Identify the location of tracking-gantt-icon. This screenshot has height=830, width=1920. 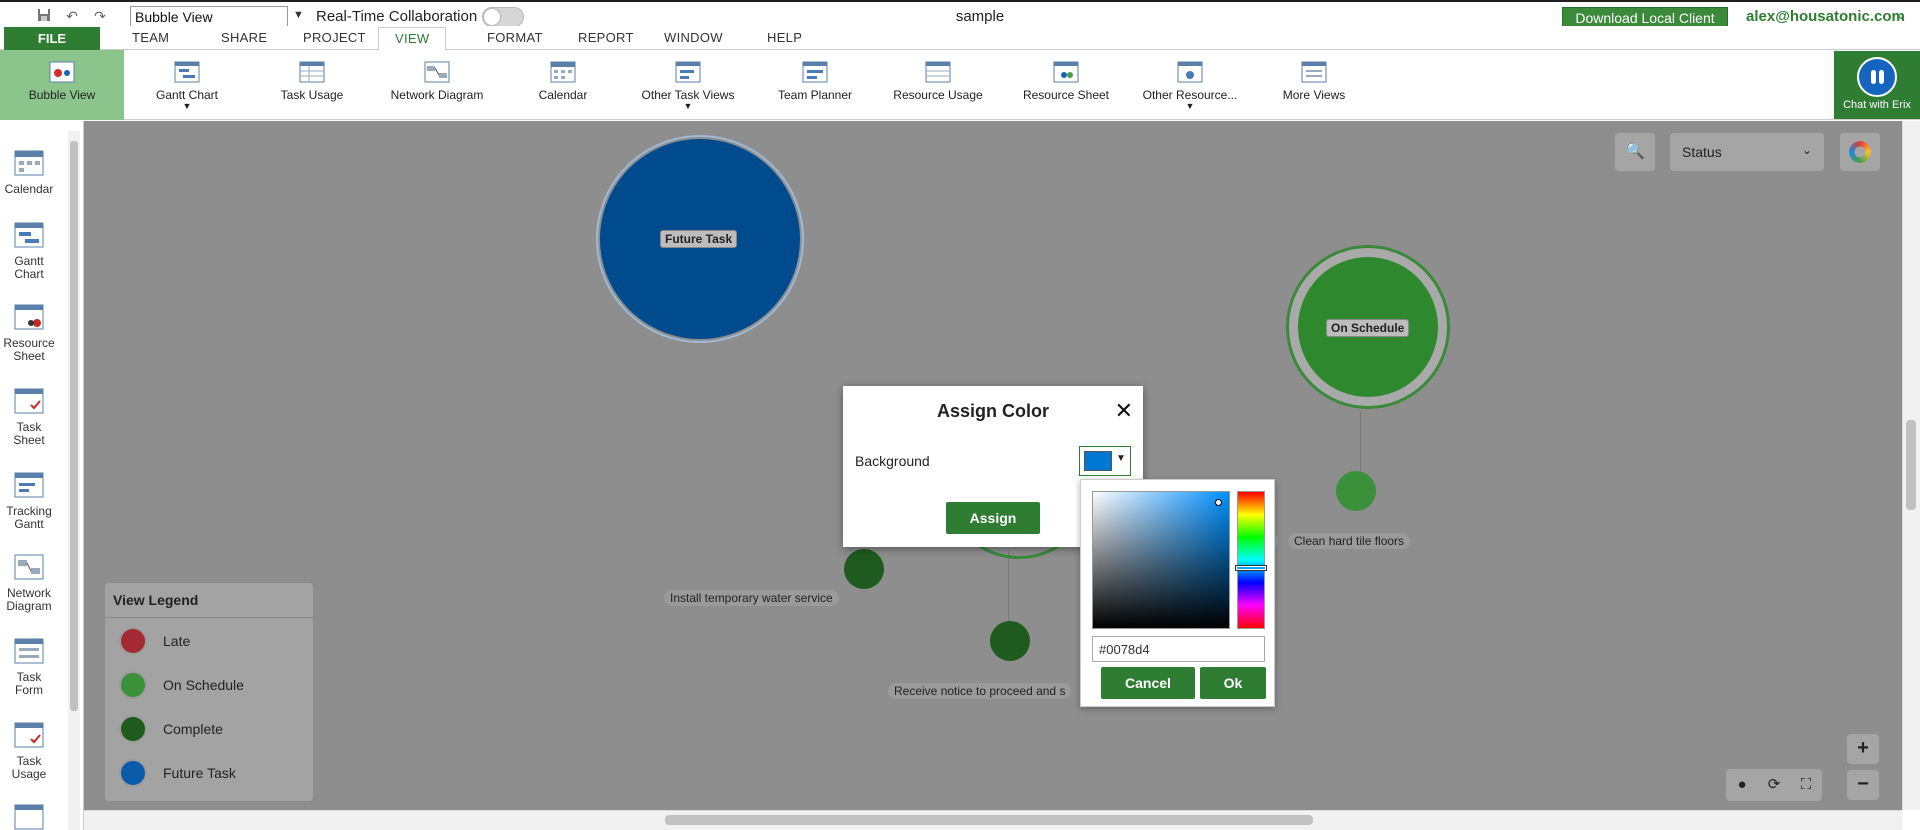
(29, 485).